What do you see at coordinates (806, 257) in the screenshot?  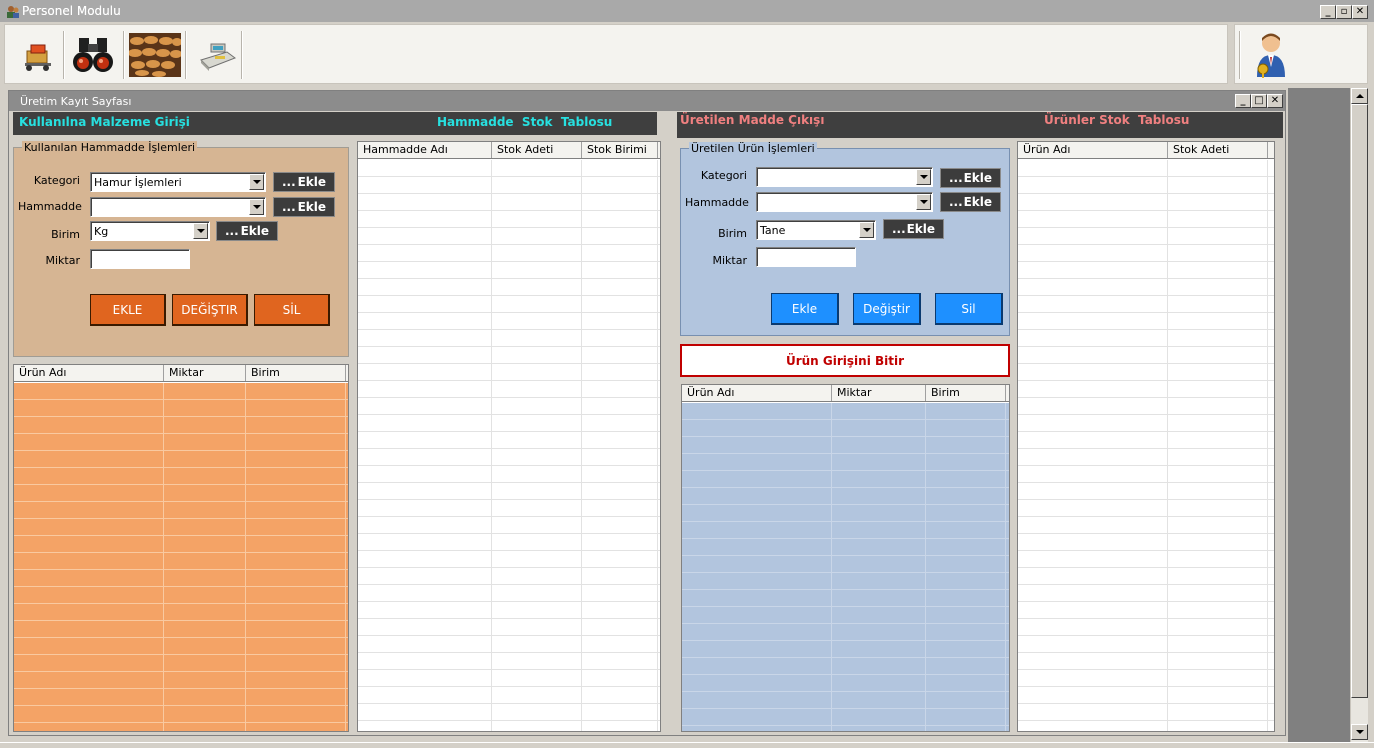 I see `product-miktar-input` at bounding box center [806, 257].